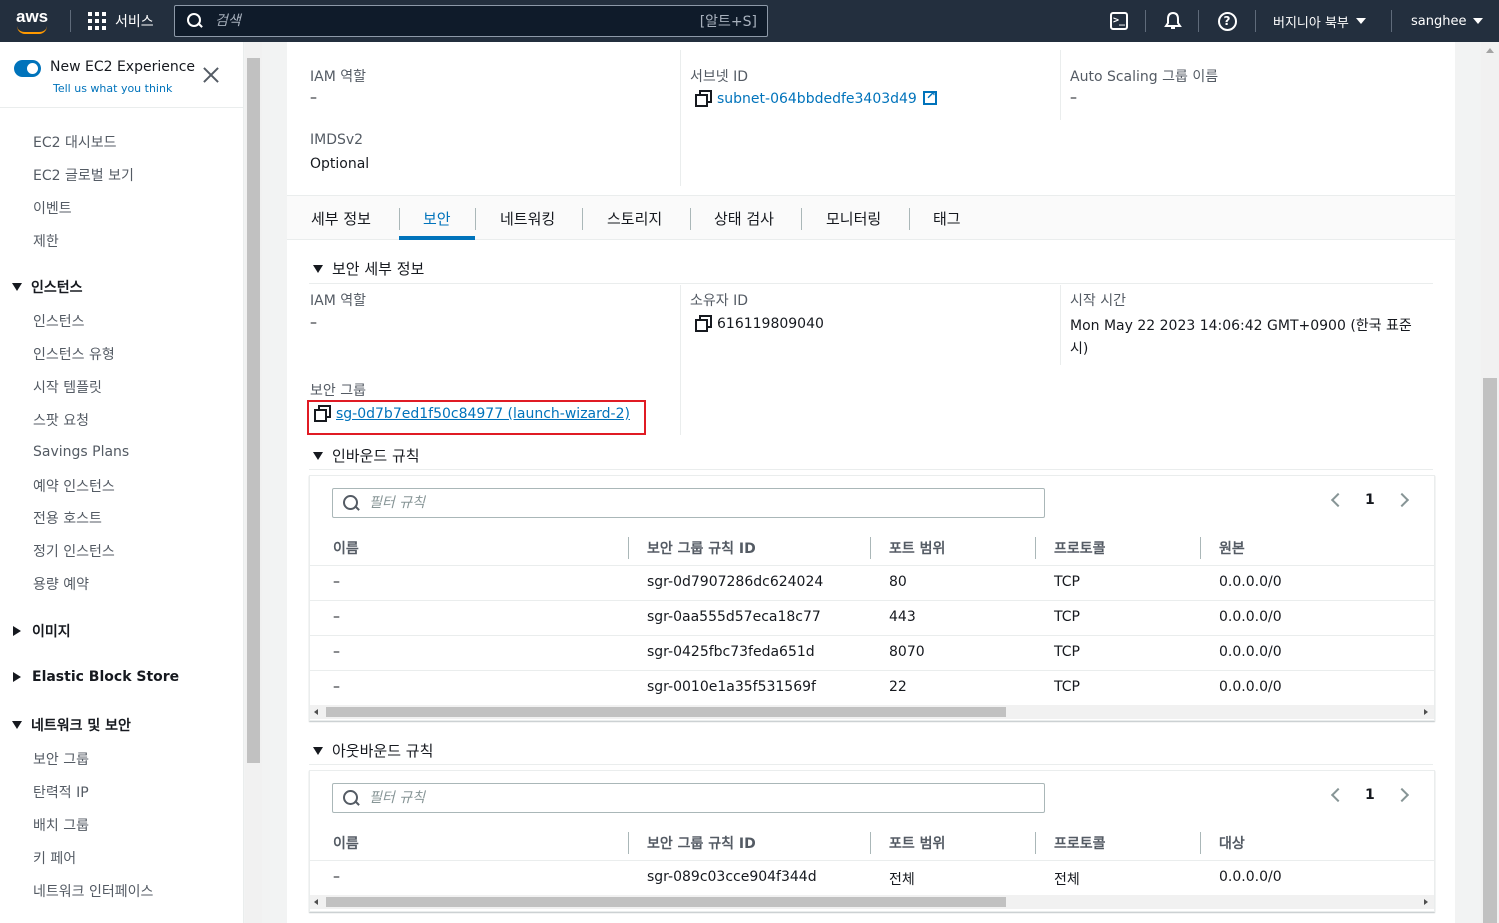 The height and width of the screenshot is (923, 1499). What do you see at coordinates (337, 140) in the screenshot?
I see `imdsv2-label: IMDSv2` at bounding box center [337, 140].